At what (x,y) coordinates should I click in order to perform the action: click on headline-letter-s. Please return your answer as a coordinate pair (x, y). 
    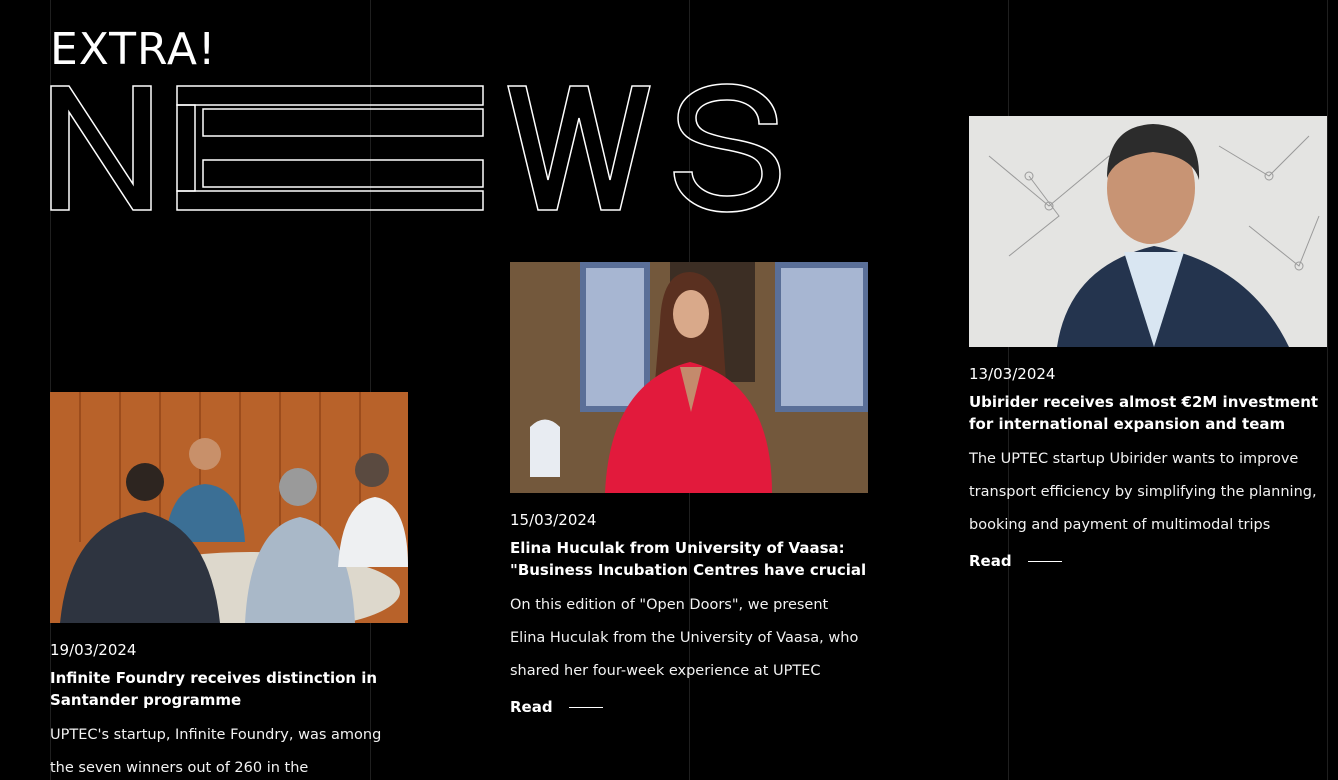
    Looking at the image, I should click on (727, 148).